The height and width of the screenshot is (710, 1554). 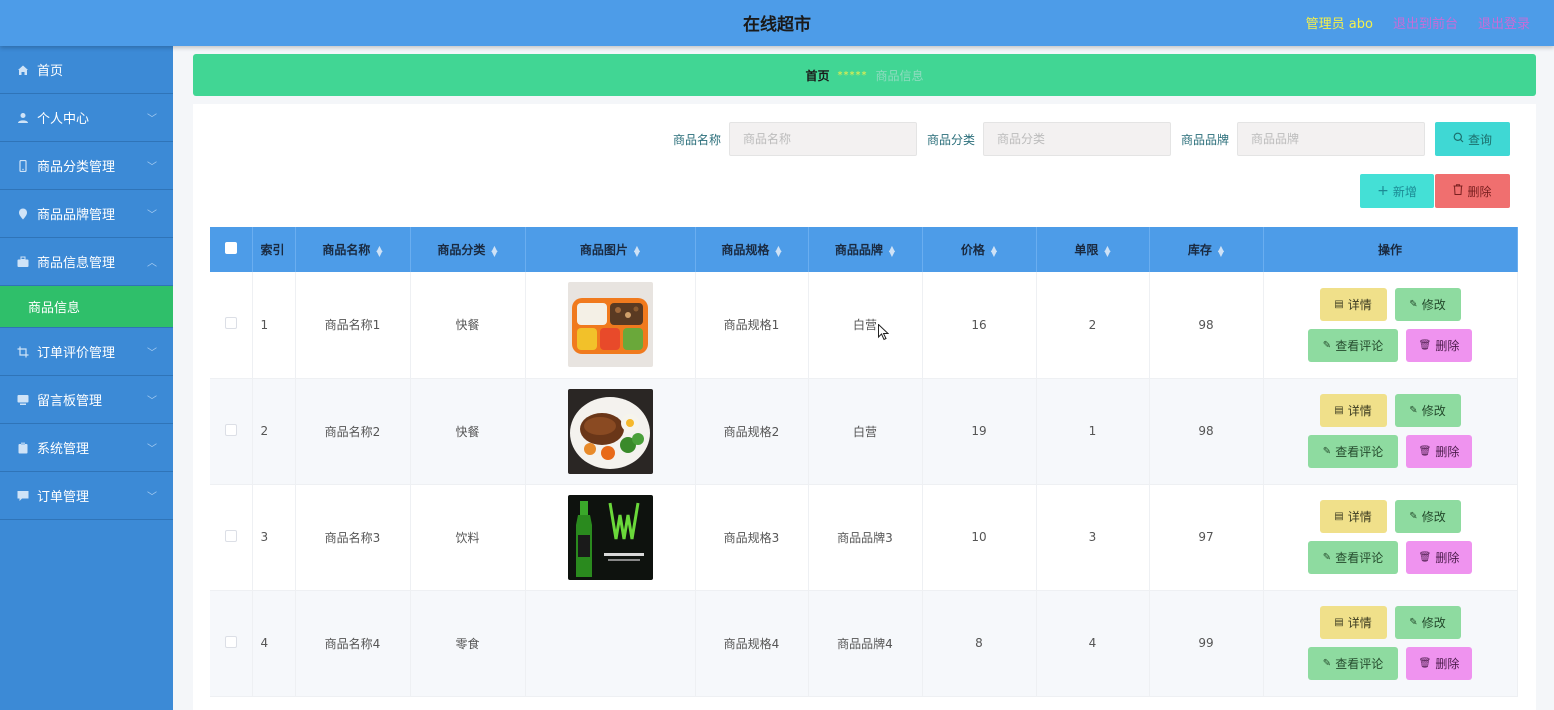 I want to click on mouse-cursor-icon, so click(x=884, y=334).